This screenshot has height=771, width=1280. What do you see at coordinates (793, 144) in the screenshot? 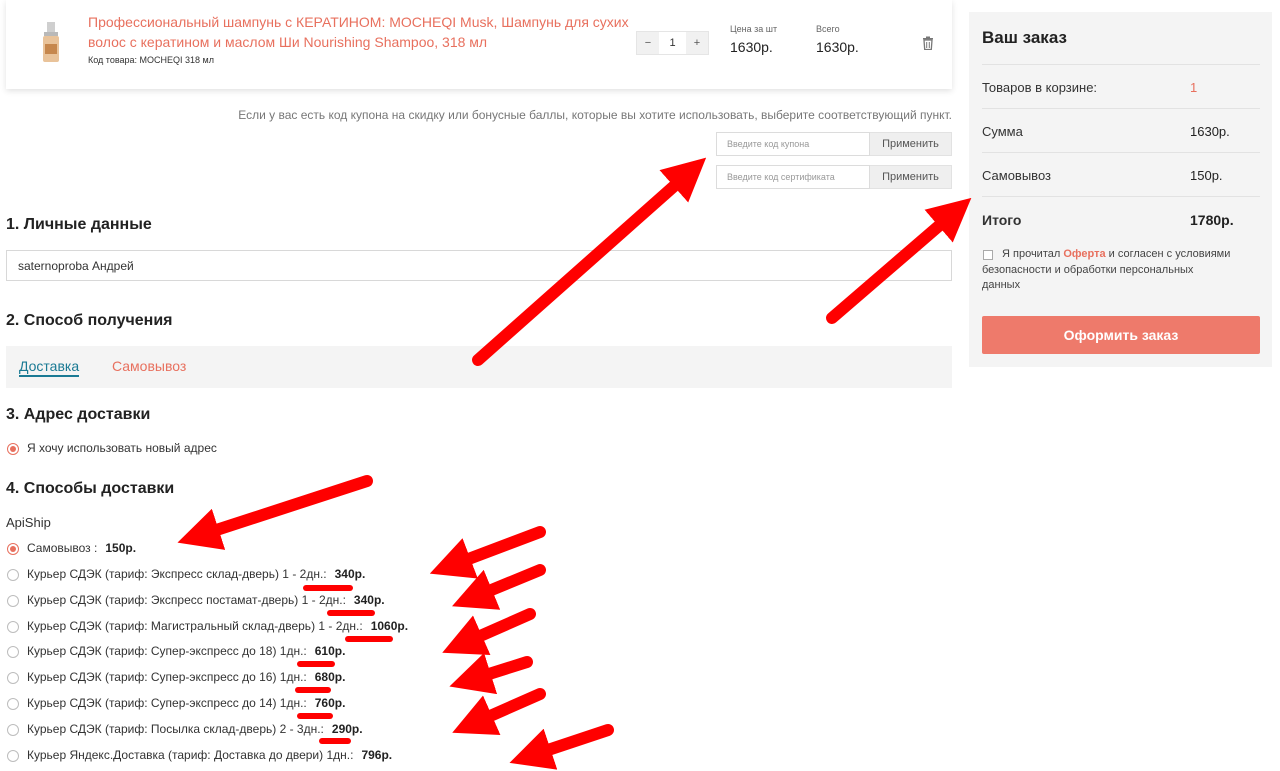
I see `coupon-input` at bounding box center [793, 144].